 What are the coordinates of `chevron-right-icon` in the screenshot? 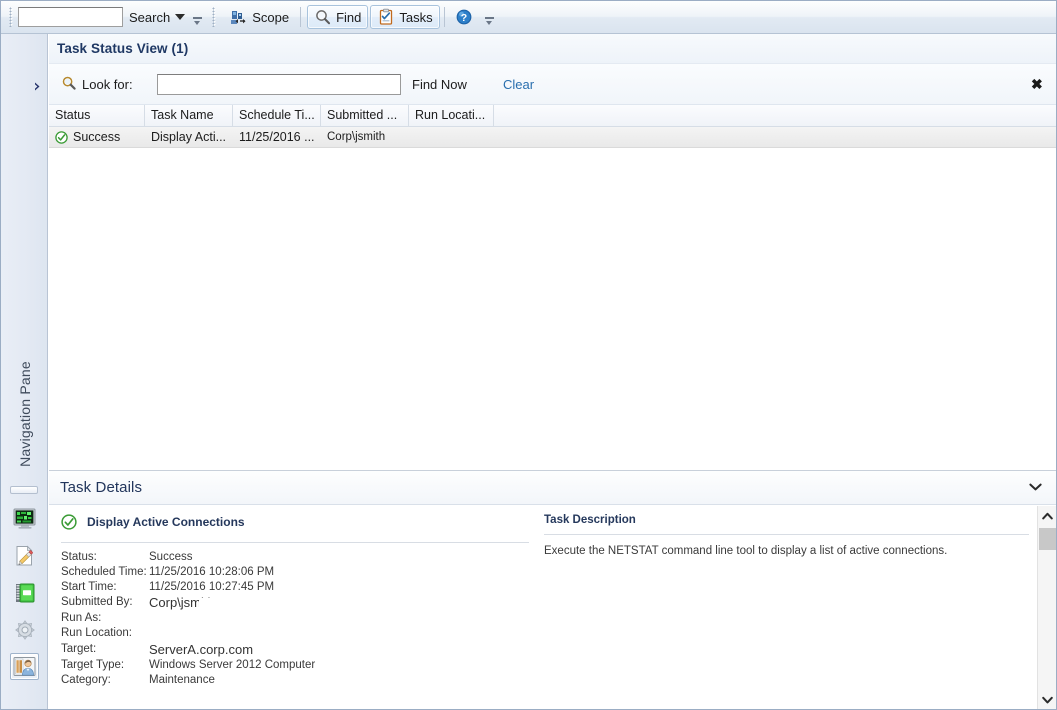 It's located at (36, 86).